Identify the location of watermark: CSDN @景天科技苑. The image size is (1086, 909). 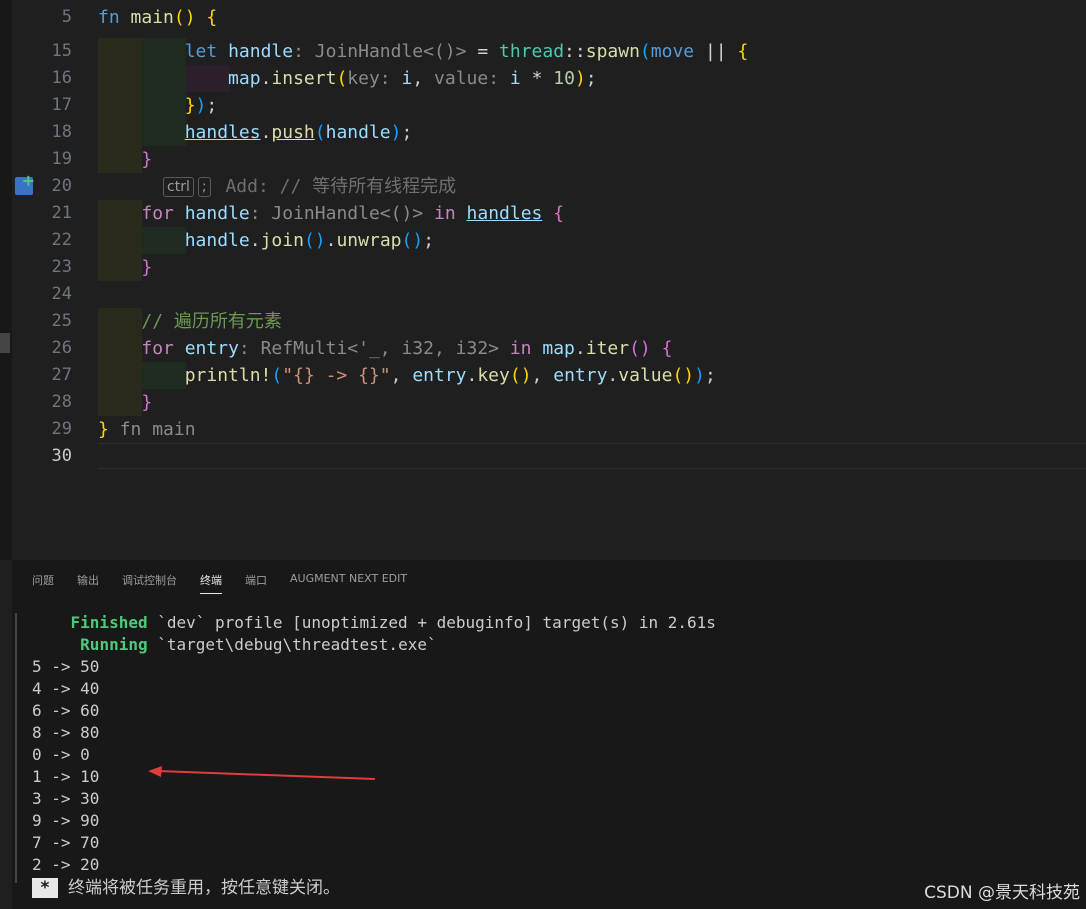
(1002, 893).